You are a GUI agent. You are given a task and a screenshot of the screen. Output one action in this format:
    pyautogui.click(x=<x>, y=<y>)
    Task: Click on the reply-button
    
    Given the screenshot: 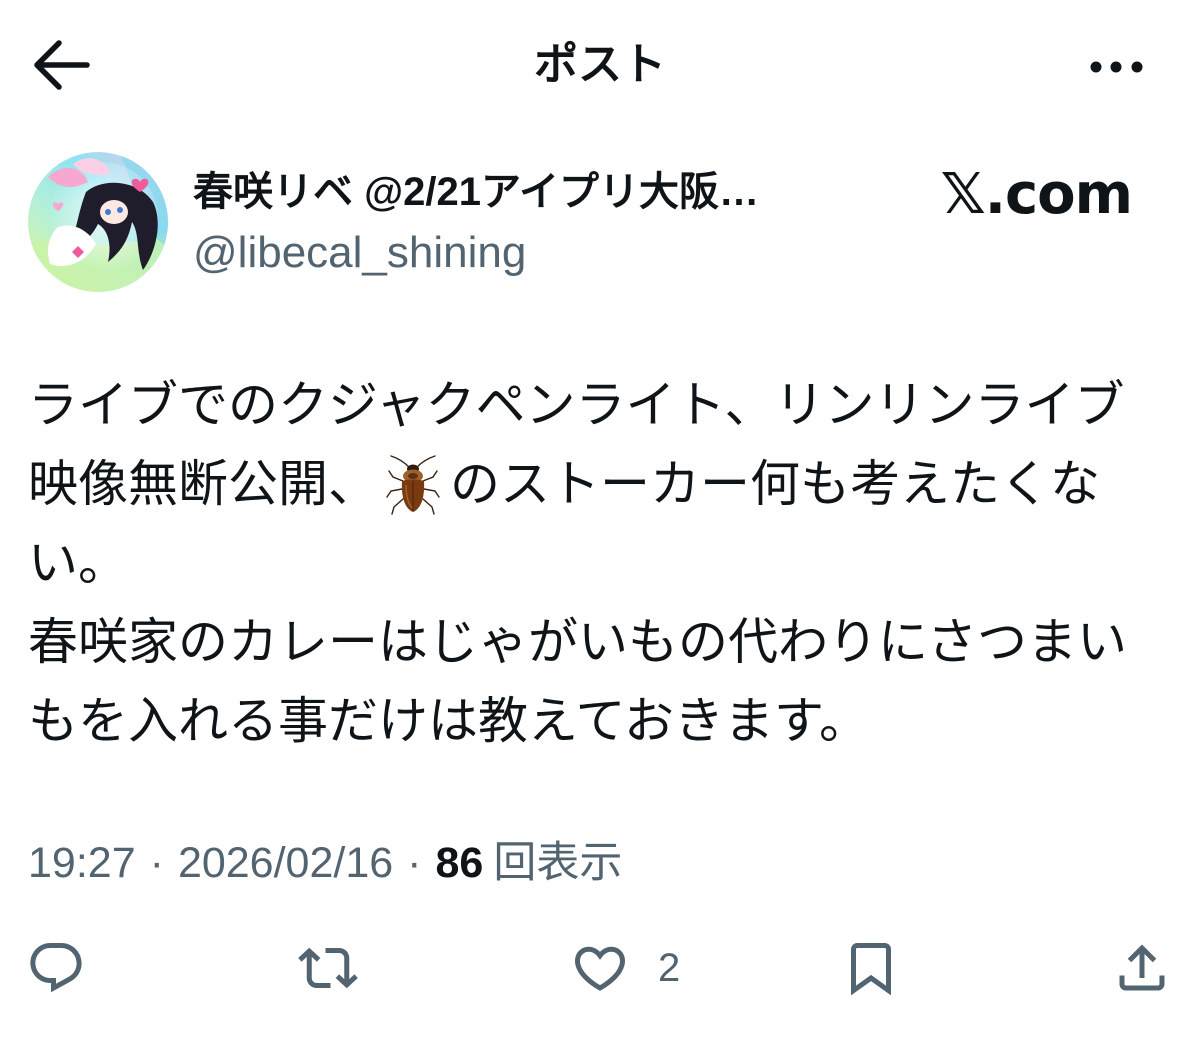 What is the action you would take?
    pyautogui.click(x=56, y=968)
    